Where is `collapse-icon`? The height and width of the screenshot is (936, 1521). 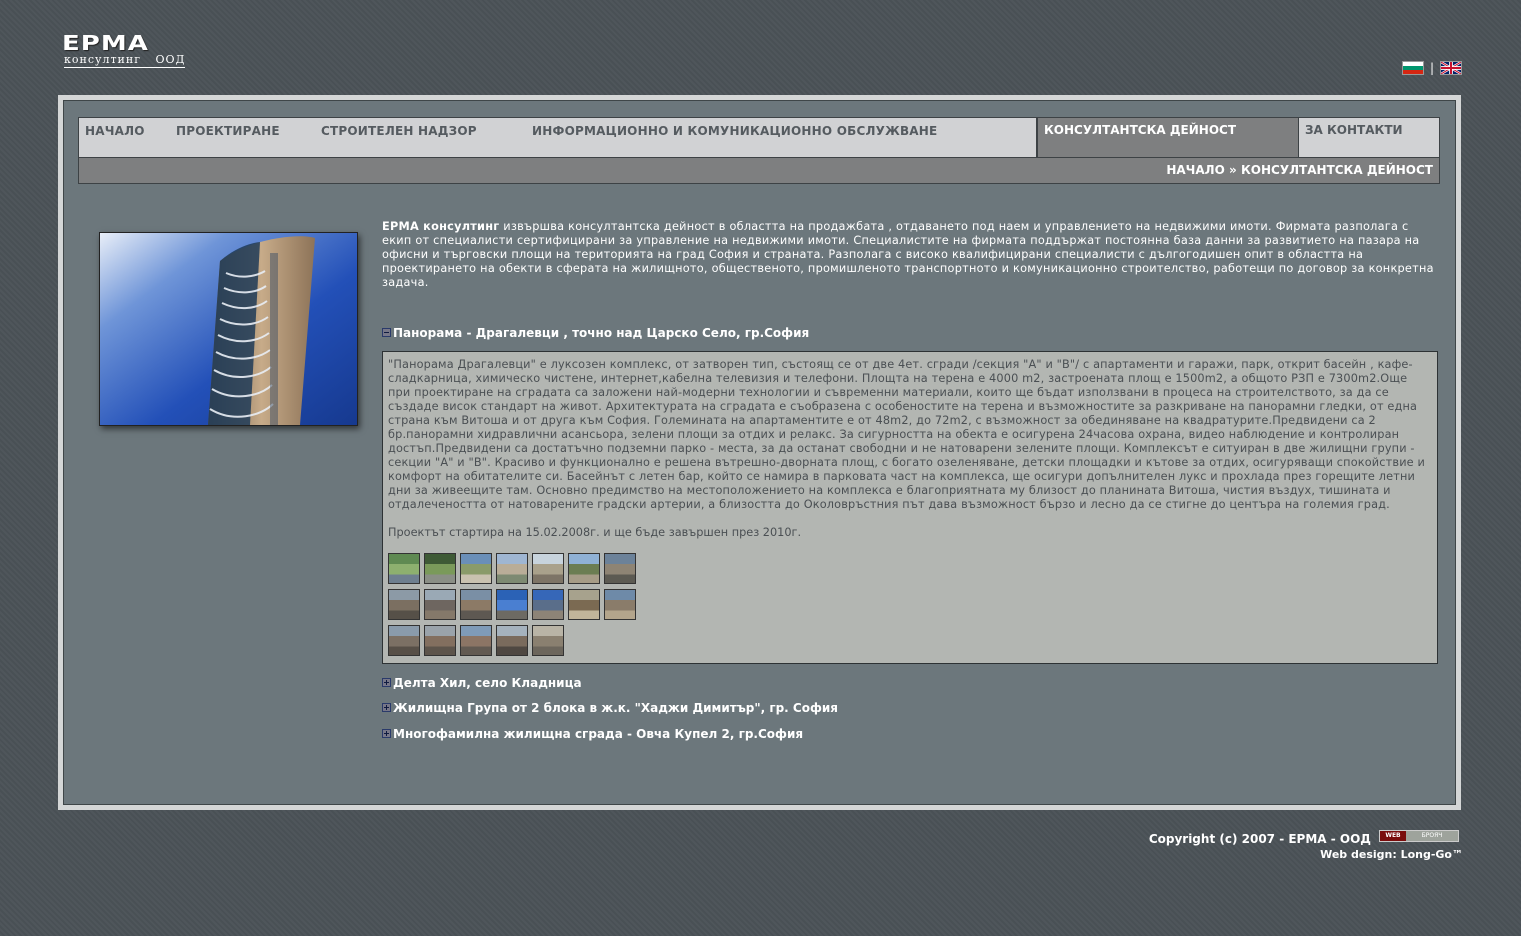 collapse-icon is located at coordinates (386, 332).